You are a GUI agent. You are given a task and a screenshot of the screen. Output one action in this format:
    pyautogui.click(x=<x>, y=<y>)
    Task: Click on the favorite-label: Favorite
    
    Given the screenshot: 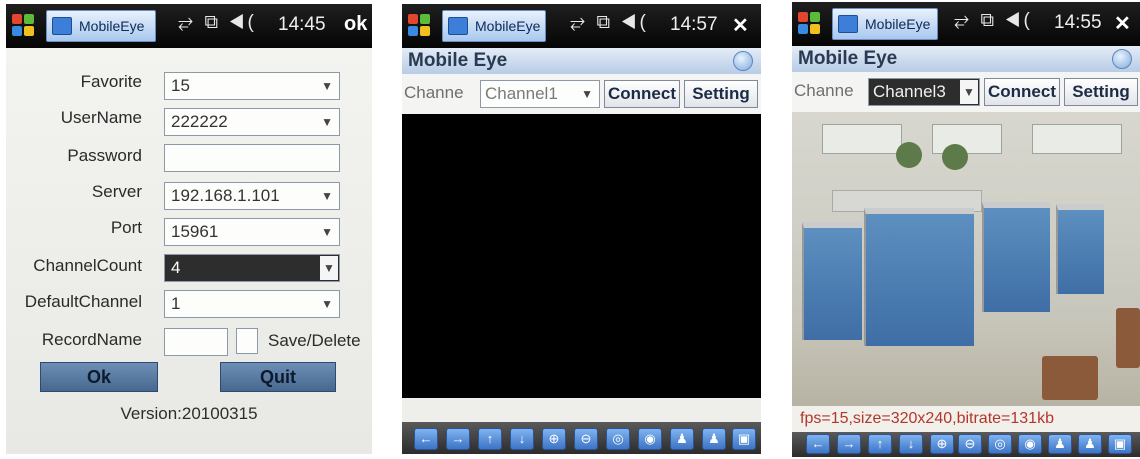 What is the action you would take?
    pyautogui.click(x=111, y=81)
    